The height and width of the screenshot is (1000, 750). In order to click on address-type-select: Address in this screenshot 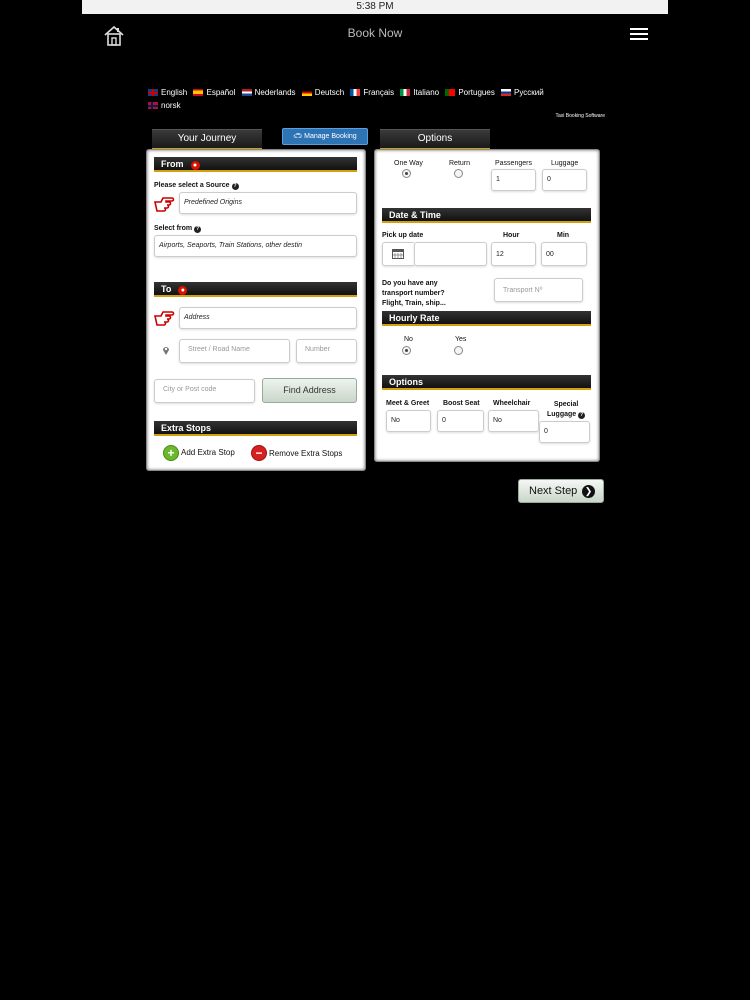, I will do `click(268, 318)`.